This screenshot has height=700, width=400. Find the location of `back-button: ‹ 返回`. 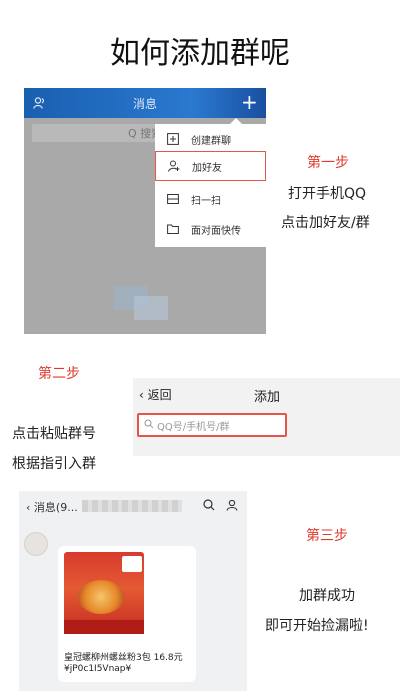

back-button: ‹ 返回 is located at coordinates (155, 394).